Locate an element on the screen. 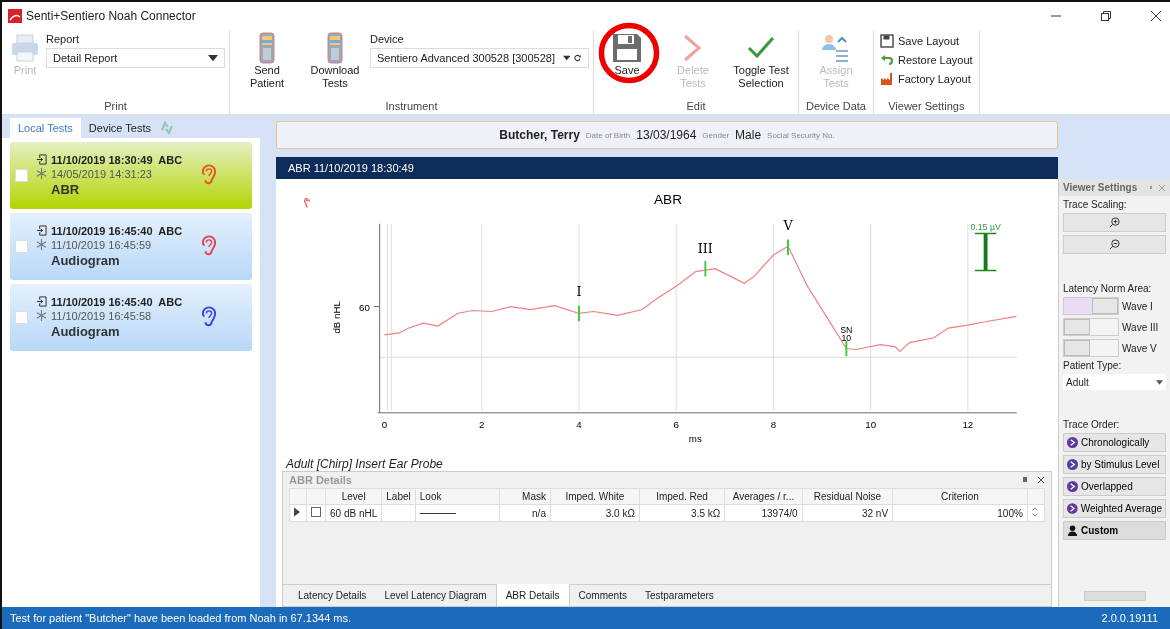 Image resolution: width=1170 pixels, height=629 pixels. wave-label: Wave V is located at coordinates (1139, 348).